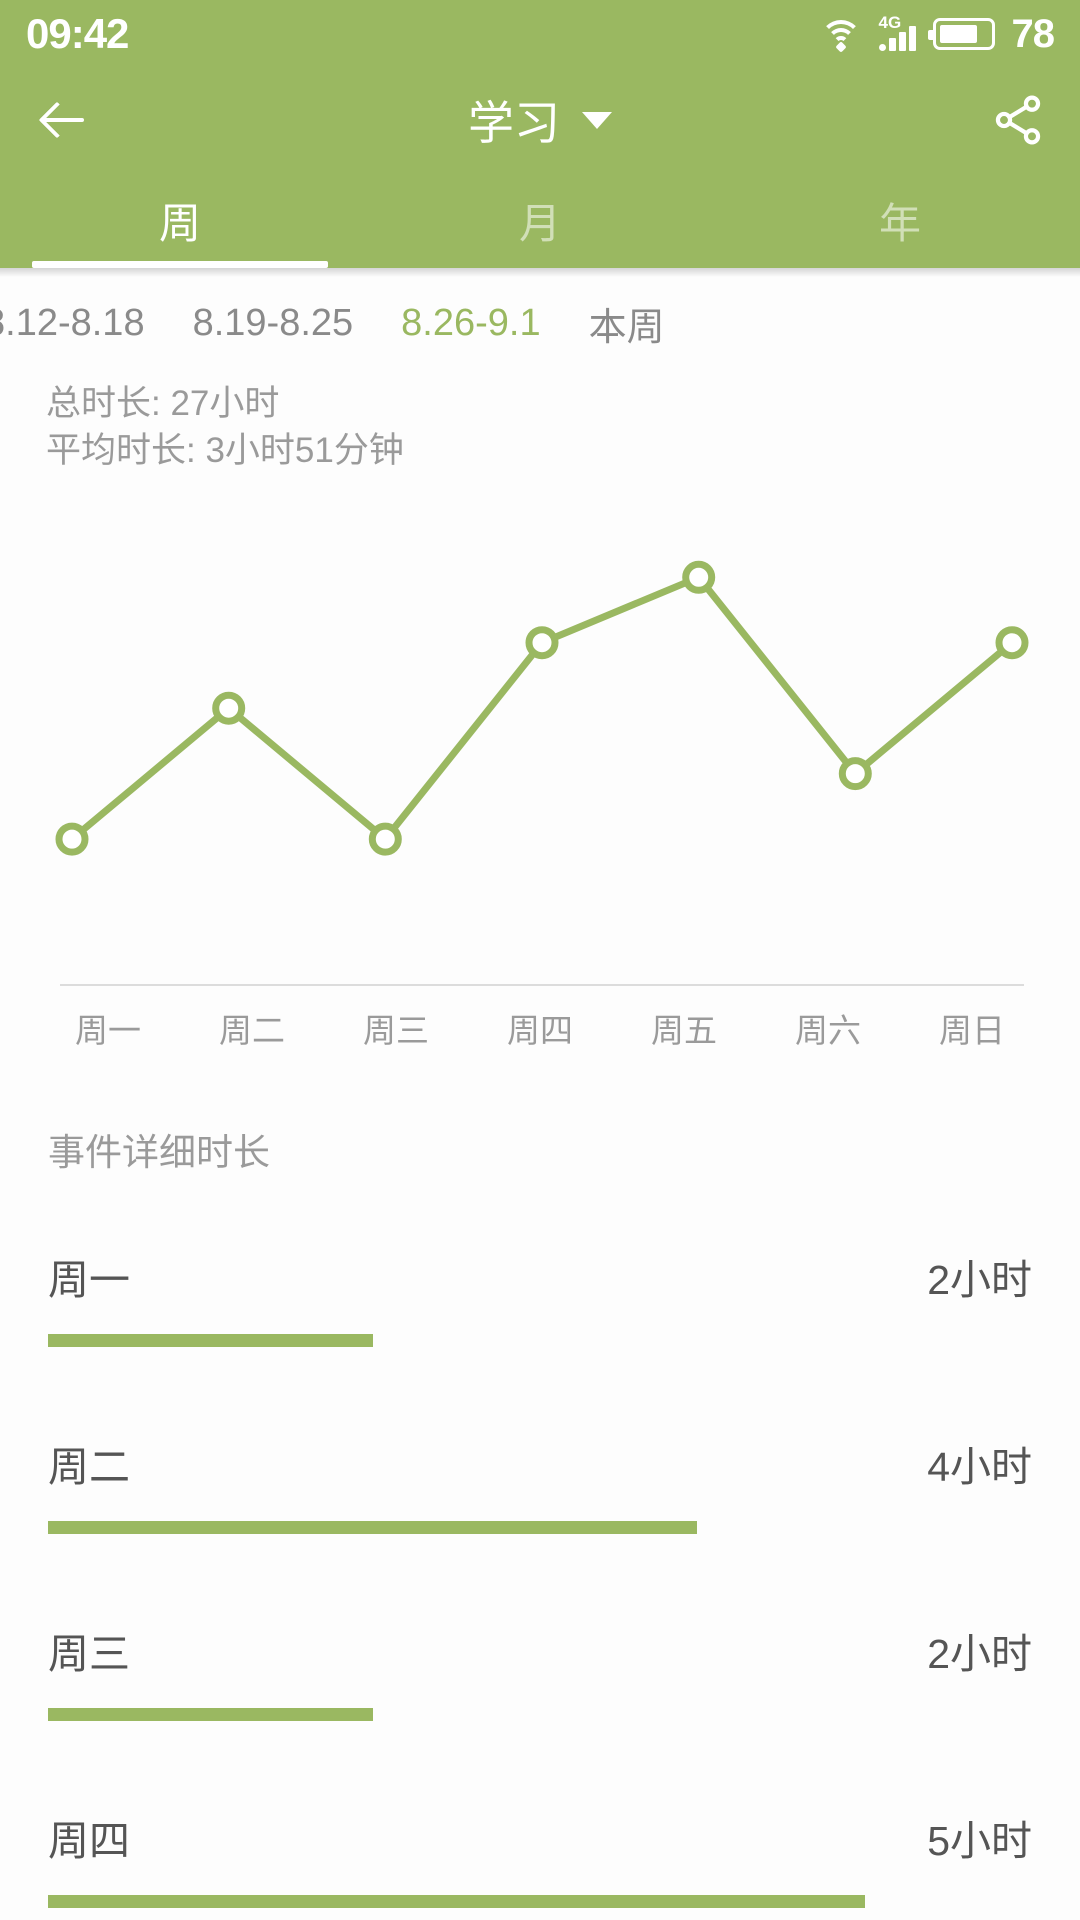  Describe the element at coordinates (540, 1650) in the screenshot. I see `detail-row-header: 周三 2小时` at that location.